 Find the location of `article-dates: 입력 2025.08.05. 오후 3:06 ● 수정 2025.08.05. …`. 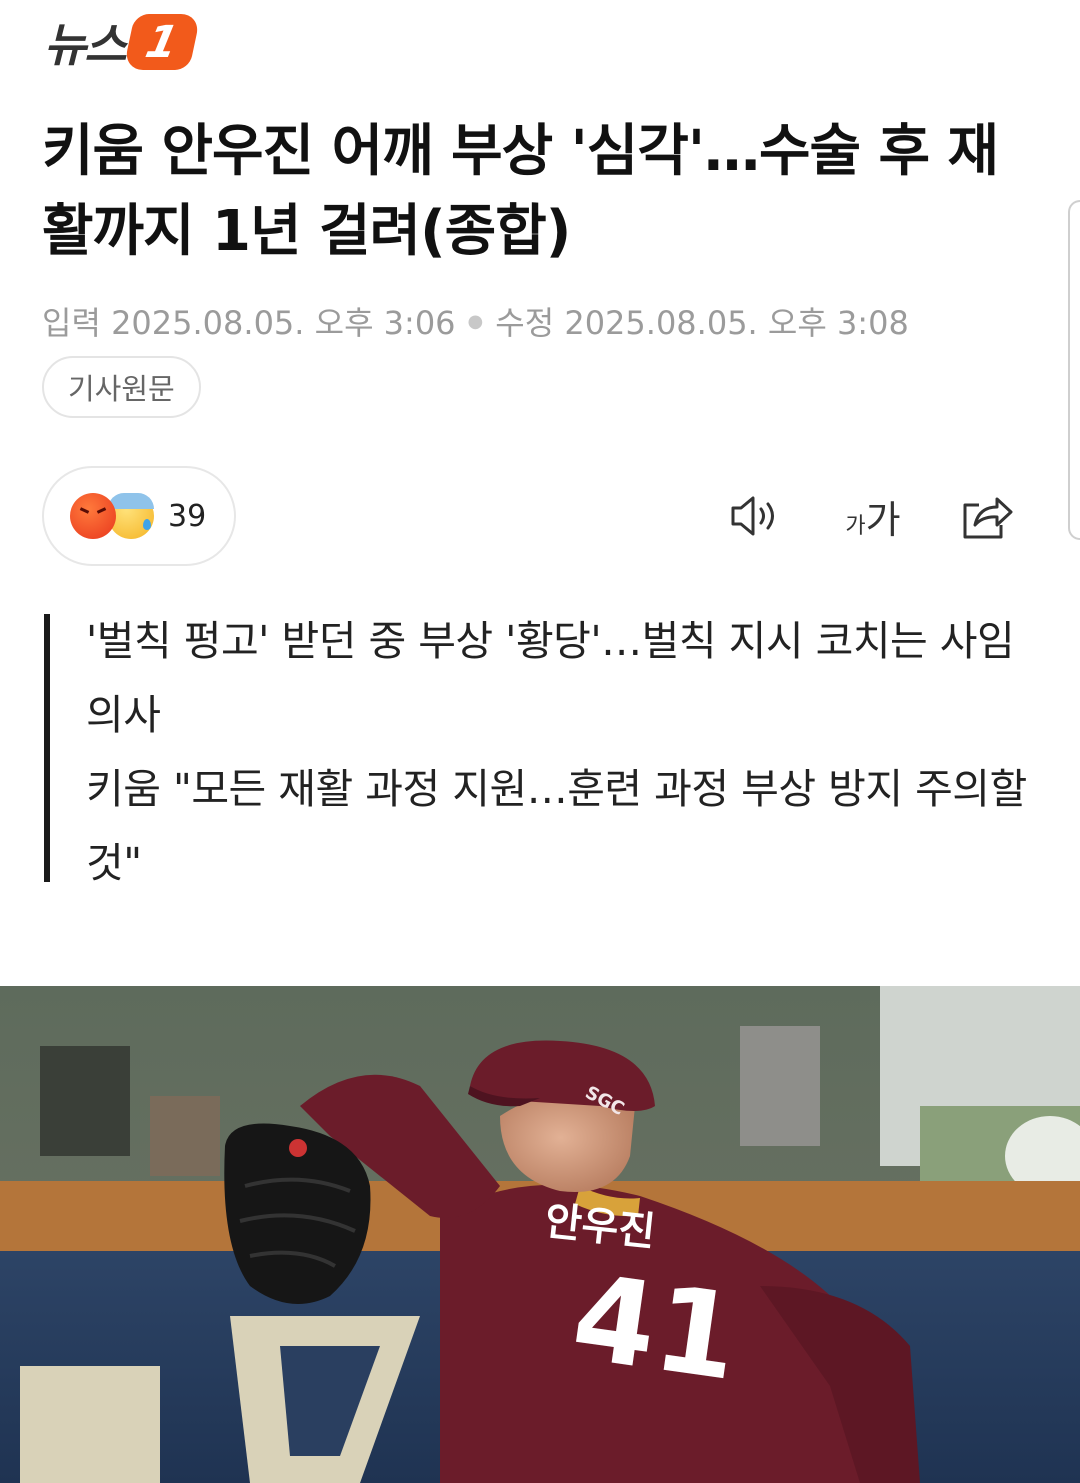

article-dates: 입력 2025.08.05. 오후 3:06 ● 수정 2025.08.05. … is located at coordinates (475, 321).